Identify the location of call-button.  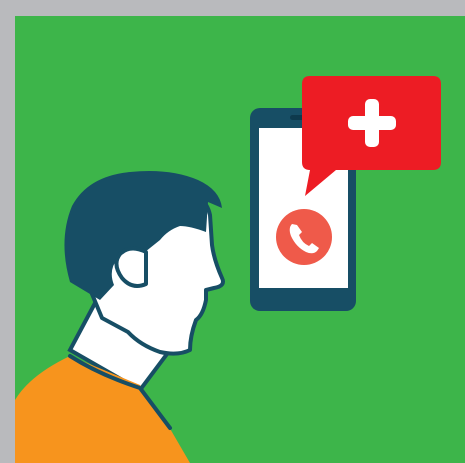
(304, 237).